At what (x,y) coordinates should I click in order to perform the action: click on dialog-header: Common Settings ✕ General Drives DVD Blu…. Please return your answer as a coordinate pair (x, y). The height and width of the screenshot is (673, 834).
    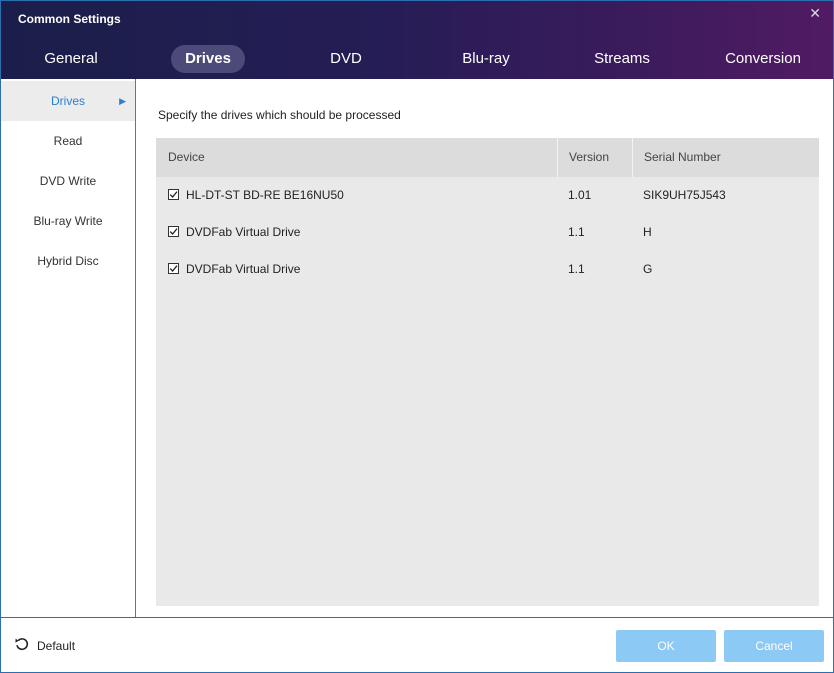
    Looking at the image, I should click on (417, 40).